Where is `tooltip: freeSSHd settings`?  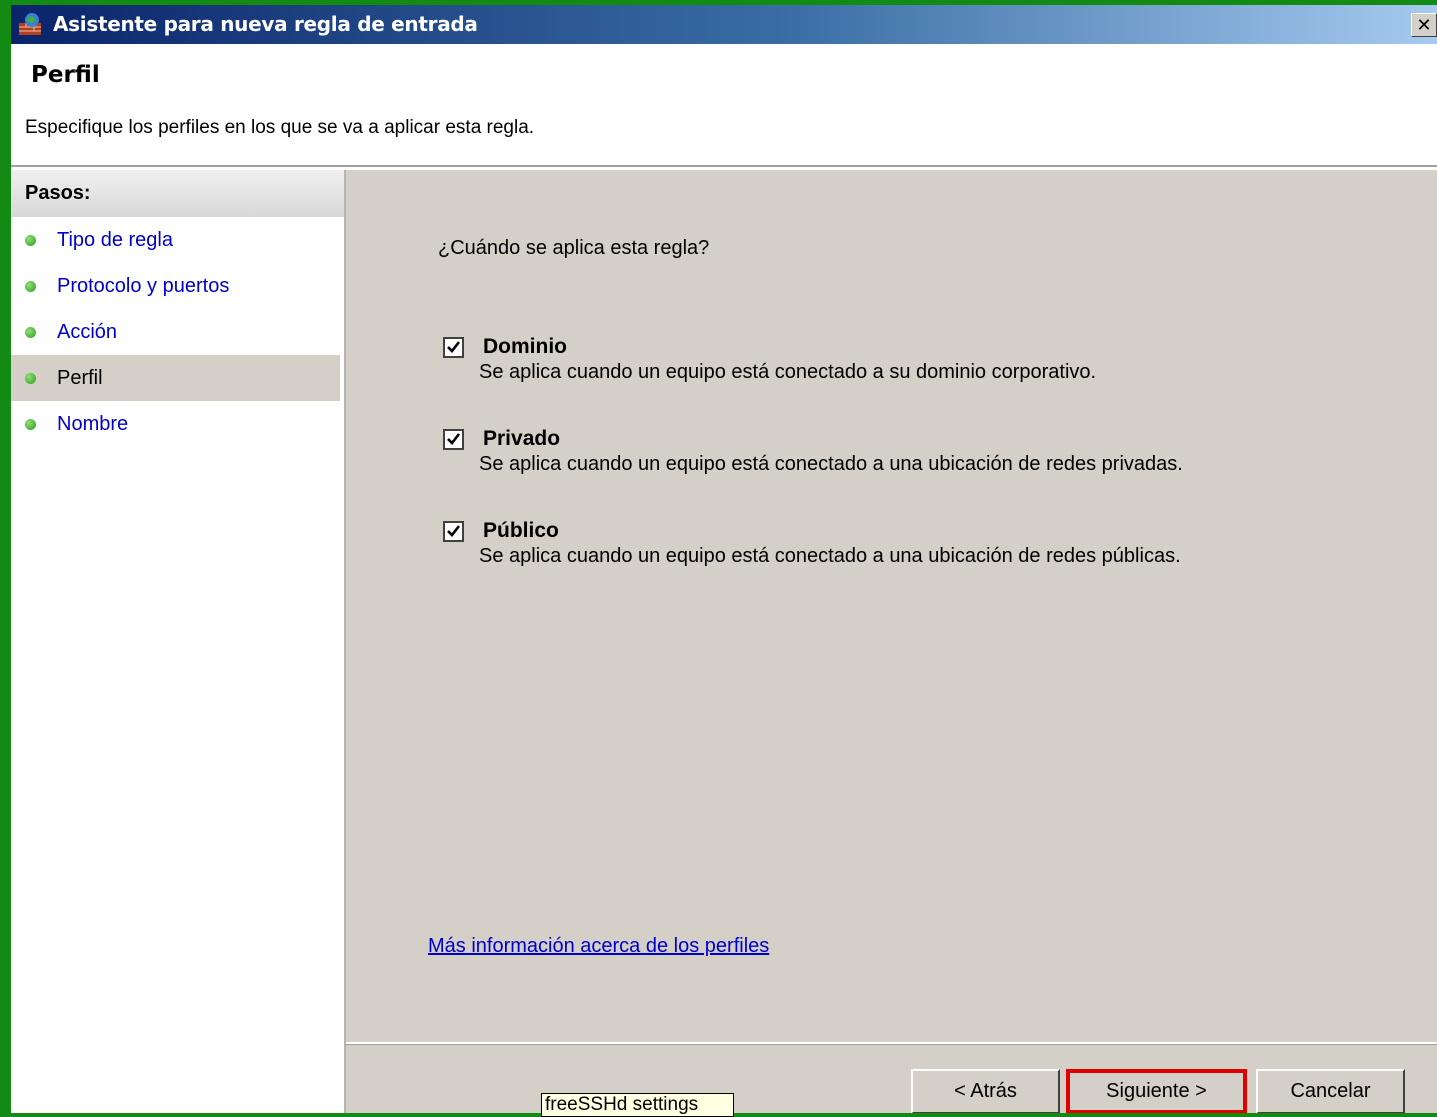
tooltip: freeSSHd settings is located at coordinates (637, 1105).